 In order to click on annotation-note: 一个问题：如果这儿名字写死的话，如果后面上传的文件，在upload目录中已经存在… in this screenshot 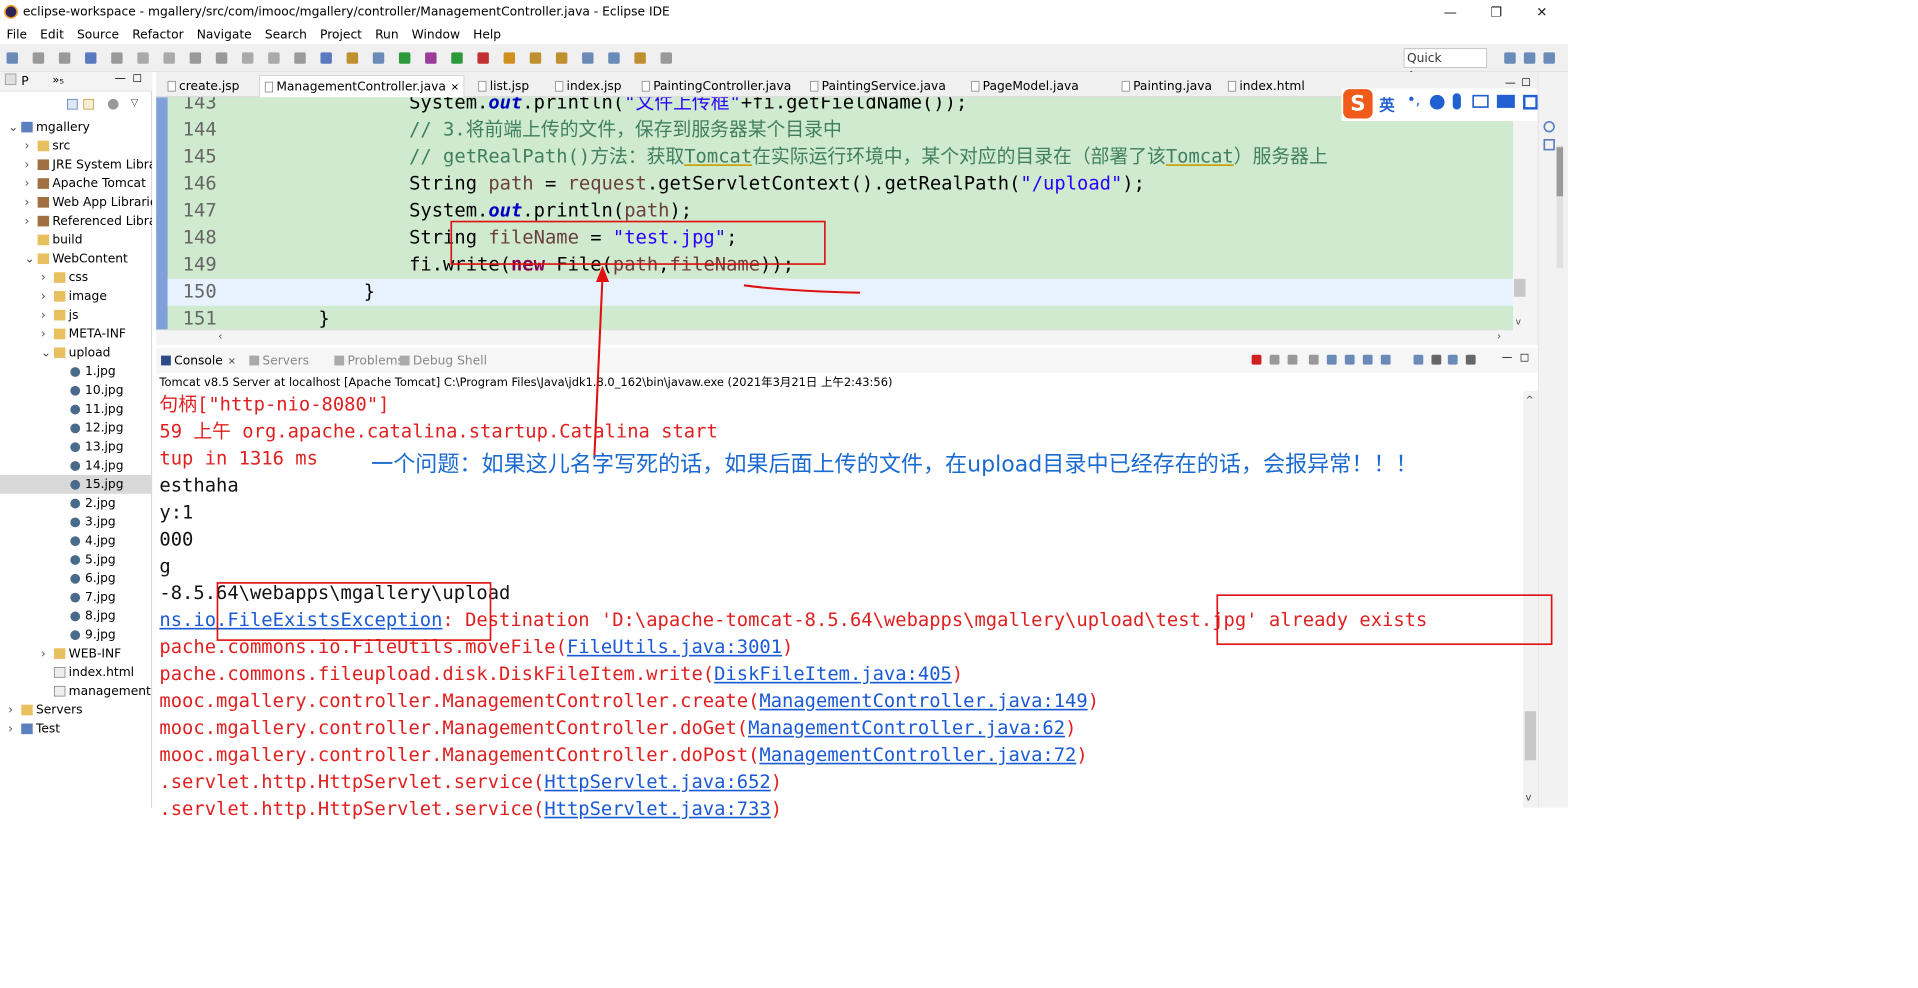, I will do `click(894, 465)`.